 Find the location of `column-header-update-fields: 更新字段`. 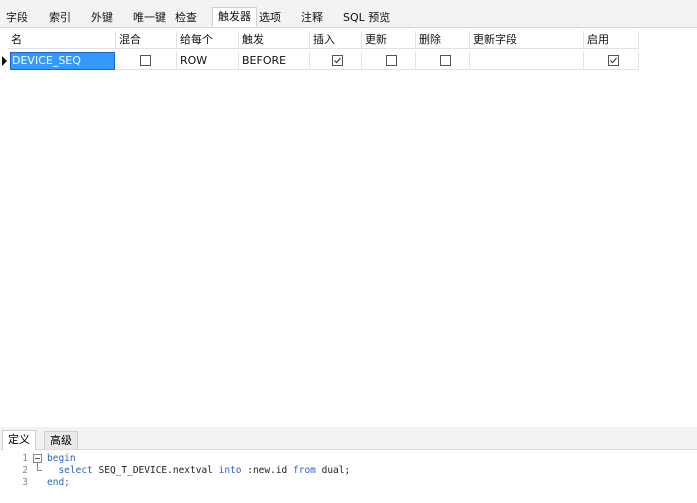

column-header-update-fields: 更新字段 is located at coordinates (527, 40).